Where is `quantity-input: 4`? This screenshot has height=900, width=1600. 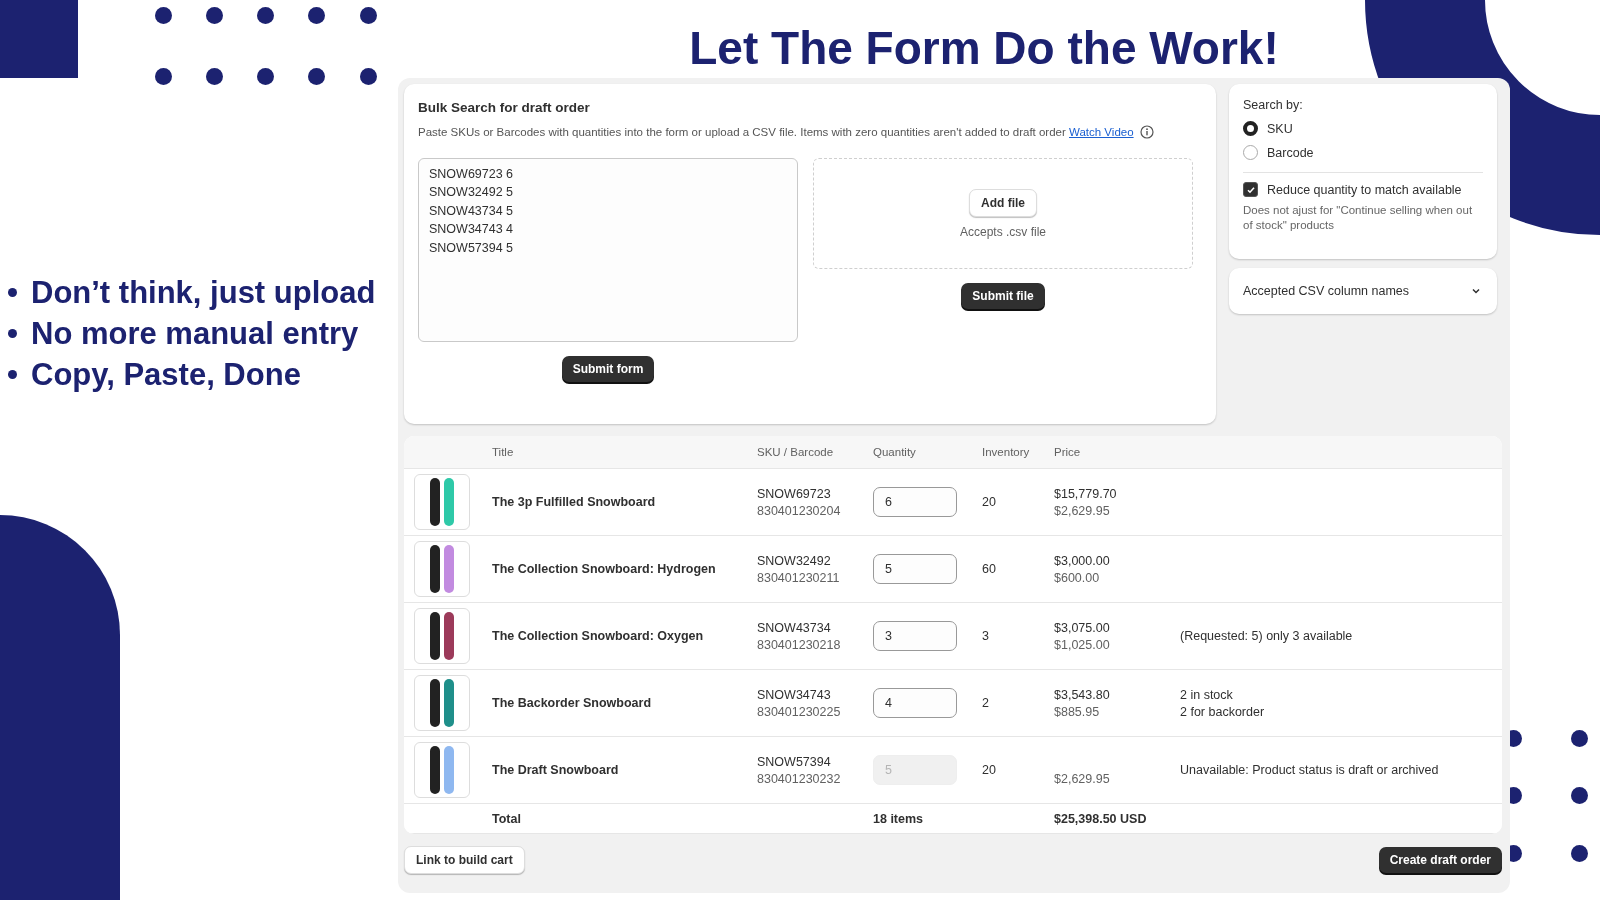 quantity-input: 4 is located at coordinates (915, 703).